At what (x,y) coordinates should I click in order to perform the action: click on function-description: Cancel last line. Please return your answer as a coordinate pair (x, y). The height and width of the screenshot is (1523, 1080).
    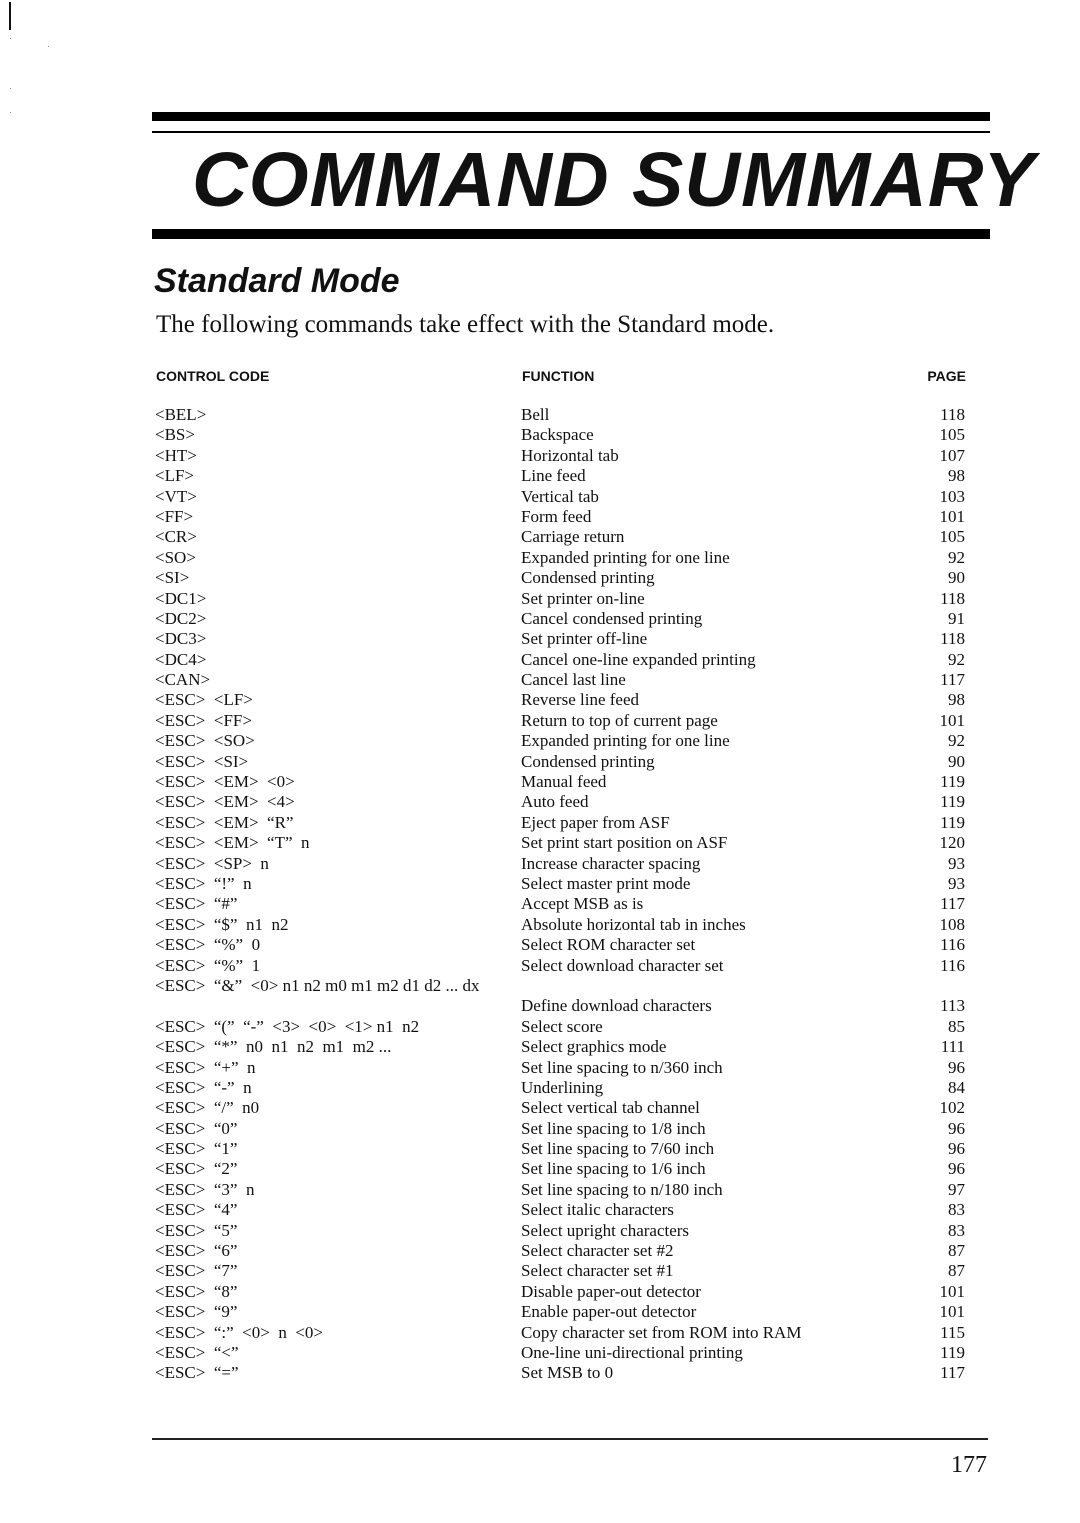
    Looking at the image, I should click on (573, 680).